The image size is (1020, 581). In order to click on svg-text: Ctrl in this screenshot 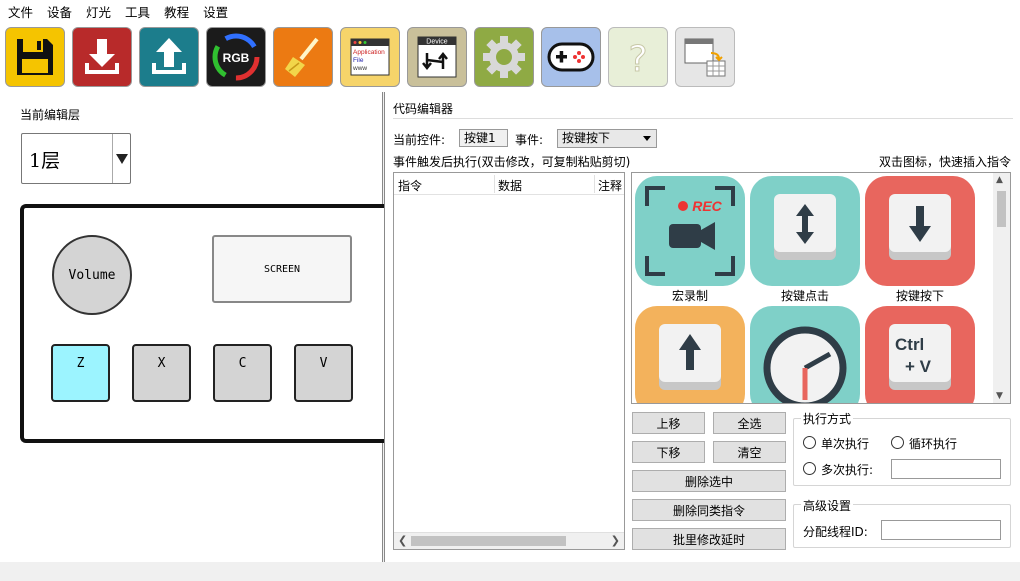, I will do `click(909, 344)`.